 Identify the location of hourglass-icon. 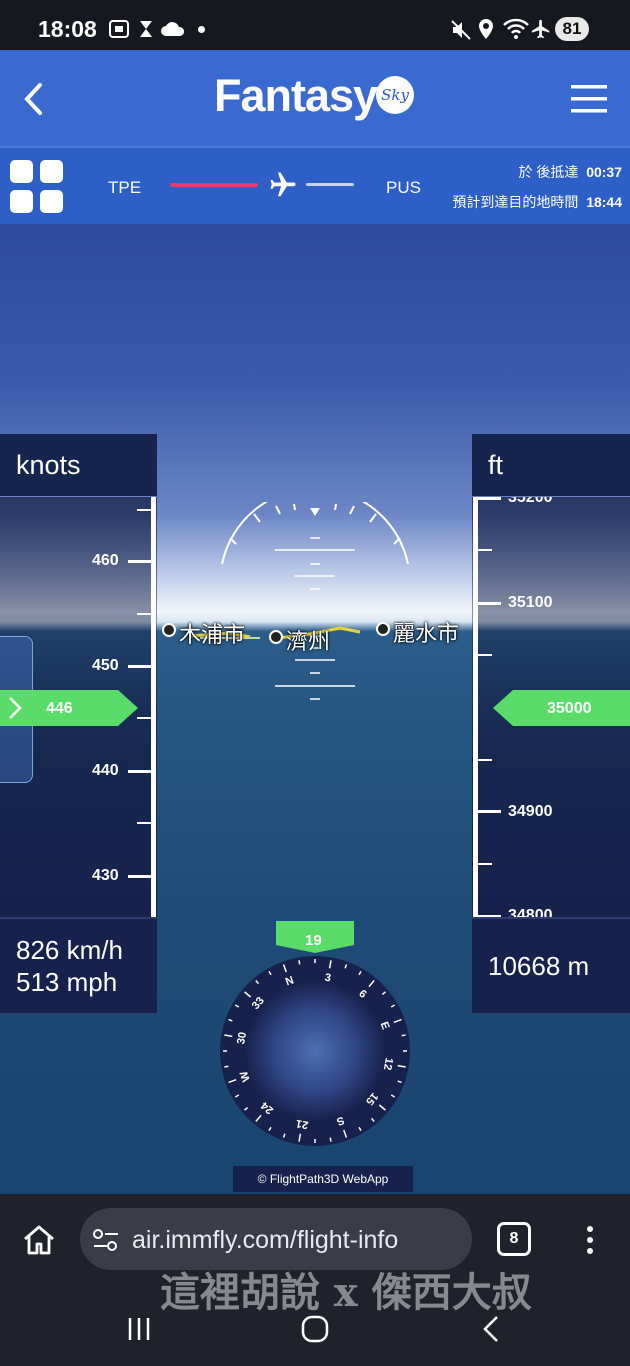
(146, 29).